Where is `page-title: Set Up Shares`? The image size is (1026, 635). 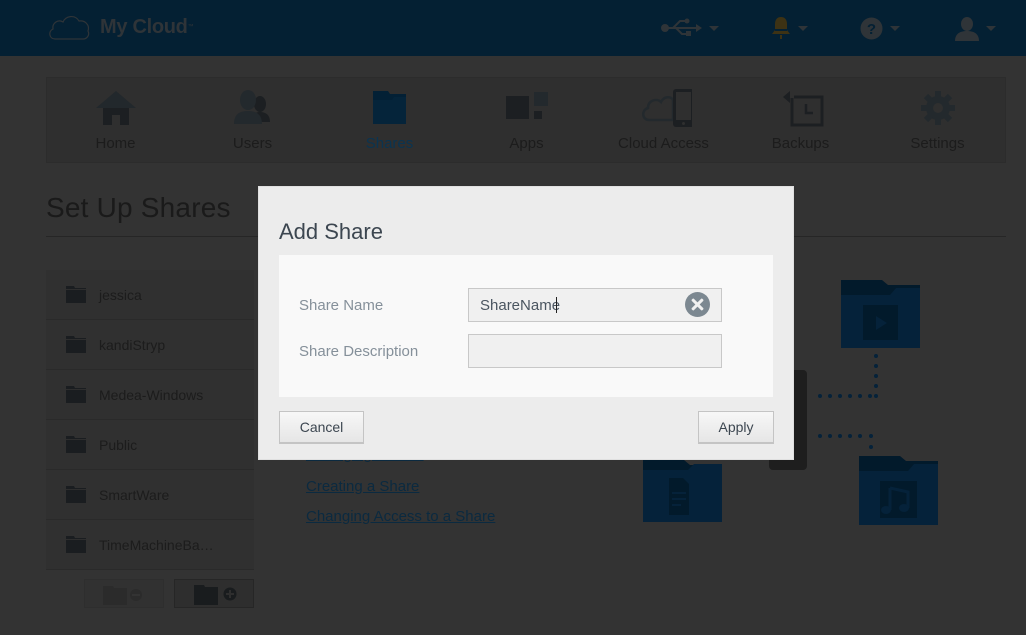
page-title: Set Up Shares is located at coordinates (138, 207).